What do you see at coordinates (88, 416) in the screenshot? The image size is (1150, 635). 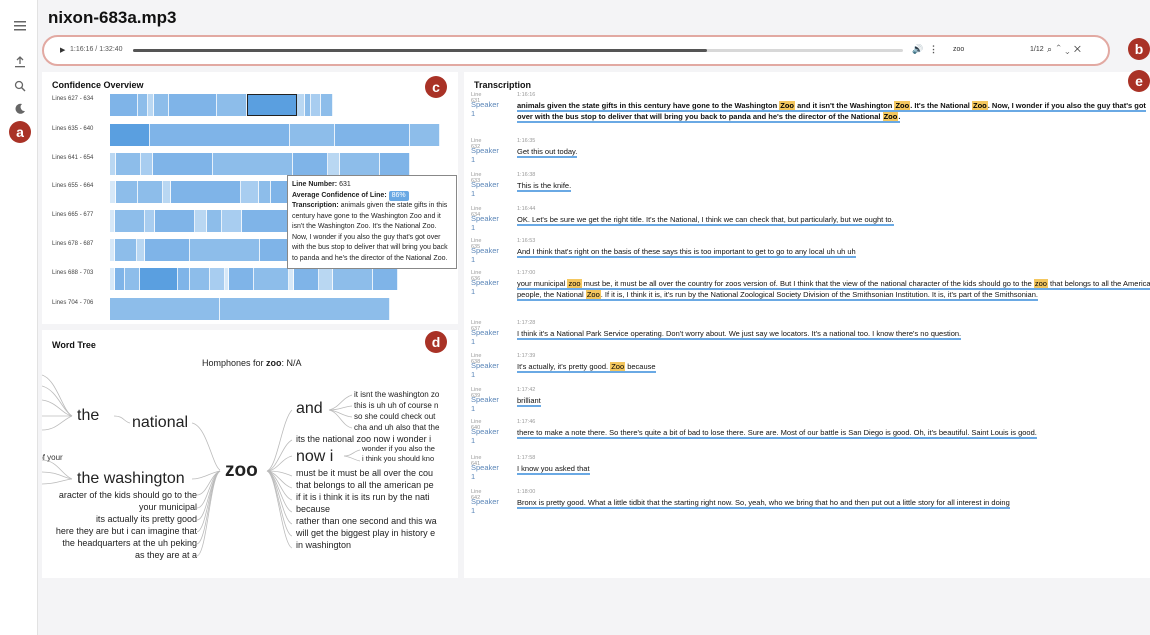 I see `tree-node-the: the` at bounding box center [88, 416].